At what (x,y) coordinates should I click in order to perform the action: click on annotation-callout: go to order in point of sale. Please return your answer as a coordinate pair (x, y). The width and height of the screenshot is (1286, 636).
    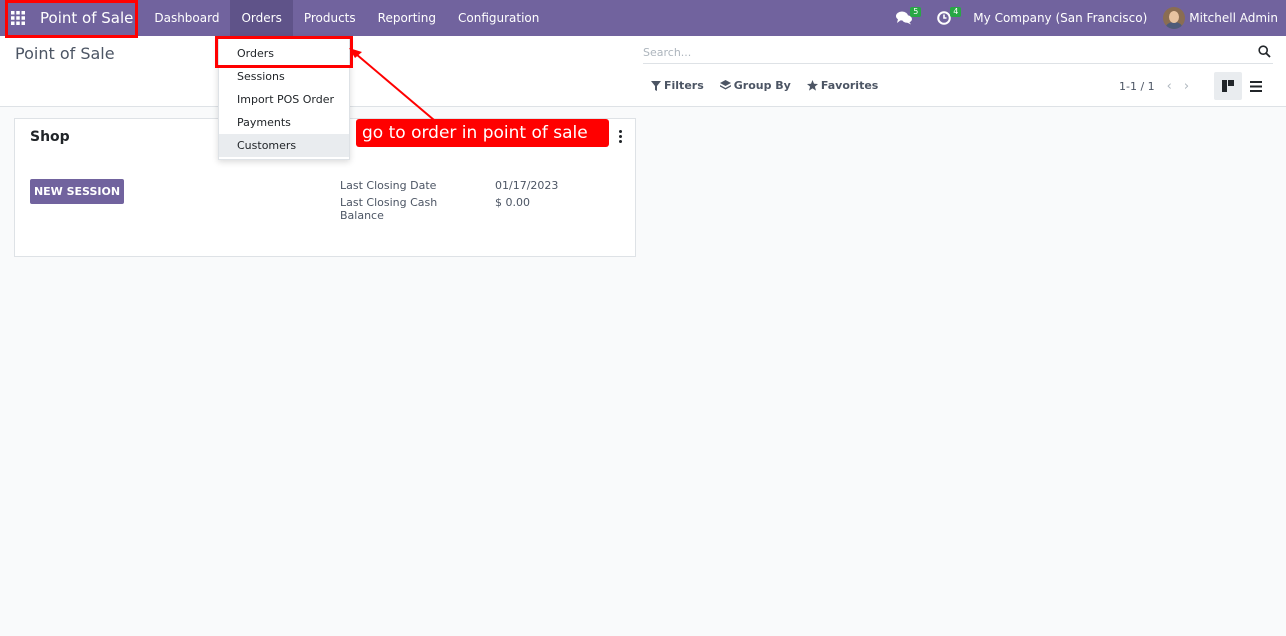
    Looking at the image, I should click on (482, 133).